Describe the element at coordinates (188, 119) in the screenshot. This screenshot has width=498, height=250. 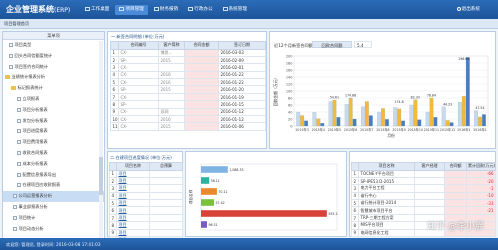
I see `table-row: 10 CX- 2016 2016-01-12` at that location.